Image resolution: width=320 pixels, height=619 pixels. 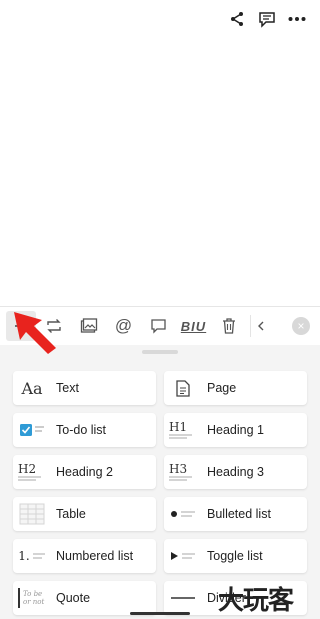 I want to click on trash-icon, so click(x=228, y=326).